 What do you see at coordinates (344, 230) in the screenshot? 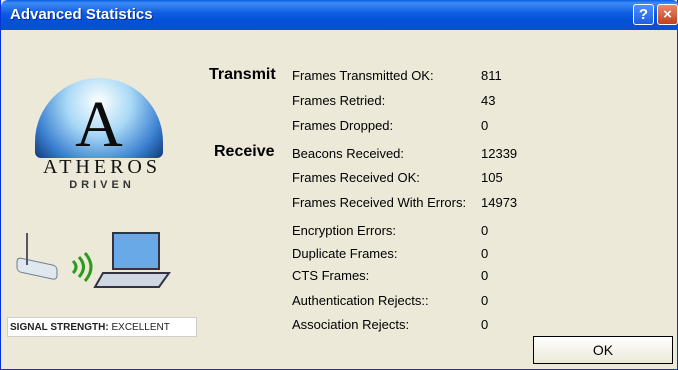
I see `stat-label: Encryption Errors:` at bounding box center [344, 230].